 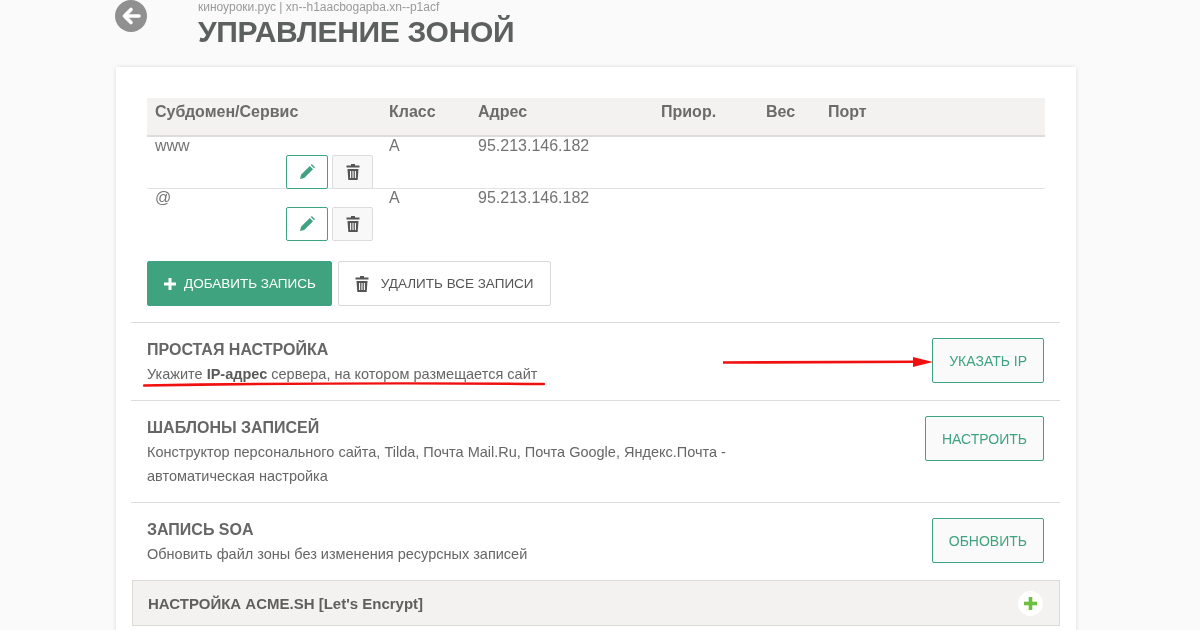 What do you see at coordinates (239, 283) in the screenshot?
I see `add-record-button: ДОБАВИТЬ ЗАПИСЬ` at bounding box center [239, 283].